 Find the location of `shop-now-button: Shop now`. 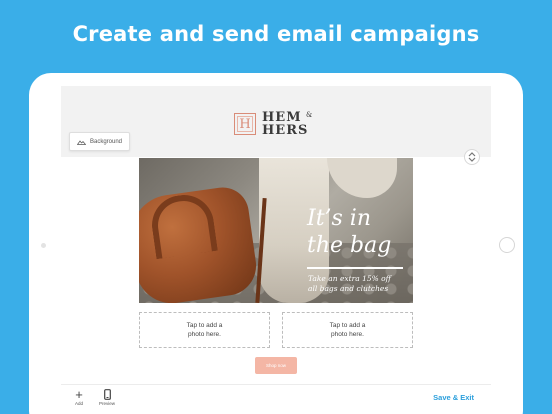

shop-now-button: Shop now is located at coordinates (276, 365).